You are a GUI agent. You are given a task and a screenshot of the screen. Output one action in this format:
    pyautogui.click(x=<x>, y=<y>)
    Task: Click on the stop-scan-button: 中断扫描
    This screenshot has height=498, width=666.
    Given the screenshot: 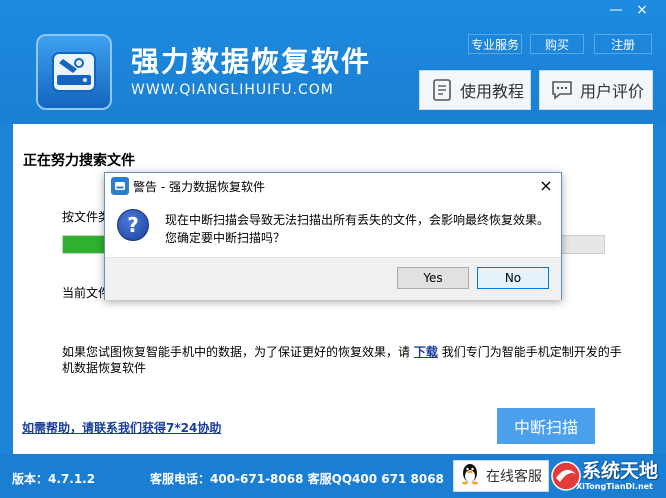 What is the action you would take?
    pyautogui.click(x=546, y=426)
    